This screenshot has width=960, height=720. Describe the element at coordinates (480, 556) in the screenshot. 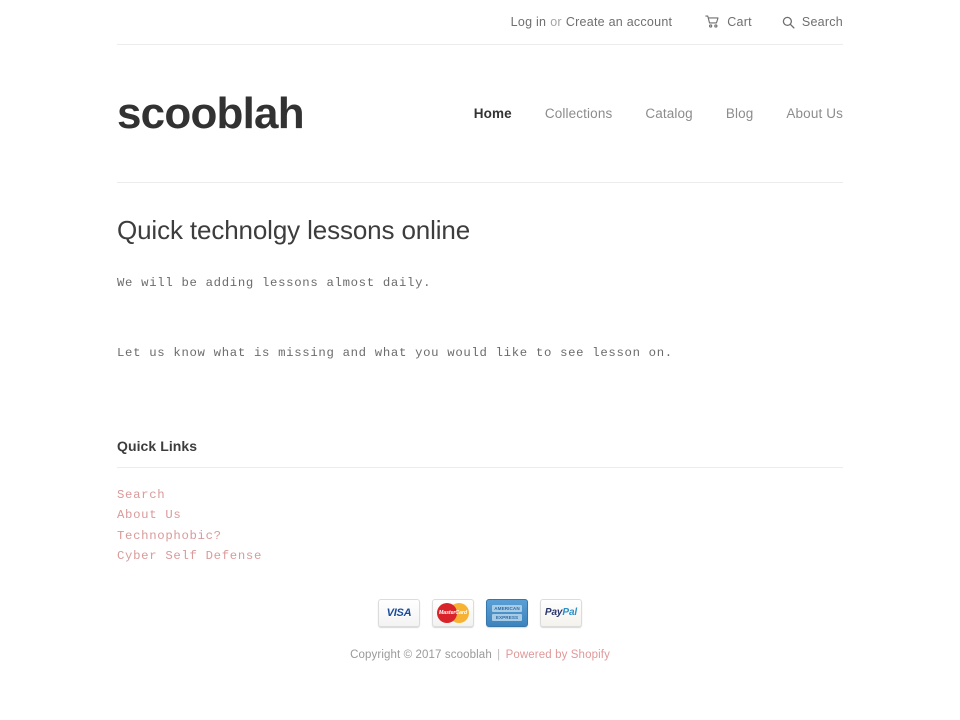

I see `list-item: Cyber Self Defense` at that location.